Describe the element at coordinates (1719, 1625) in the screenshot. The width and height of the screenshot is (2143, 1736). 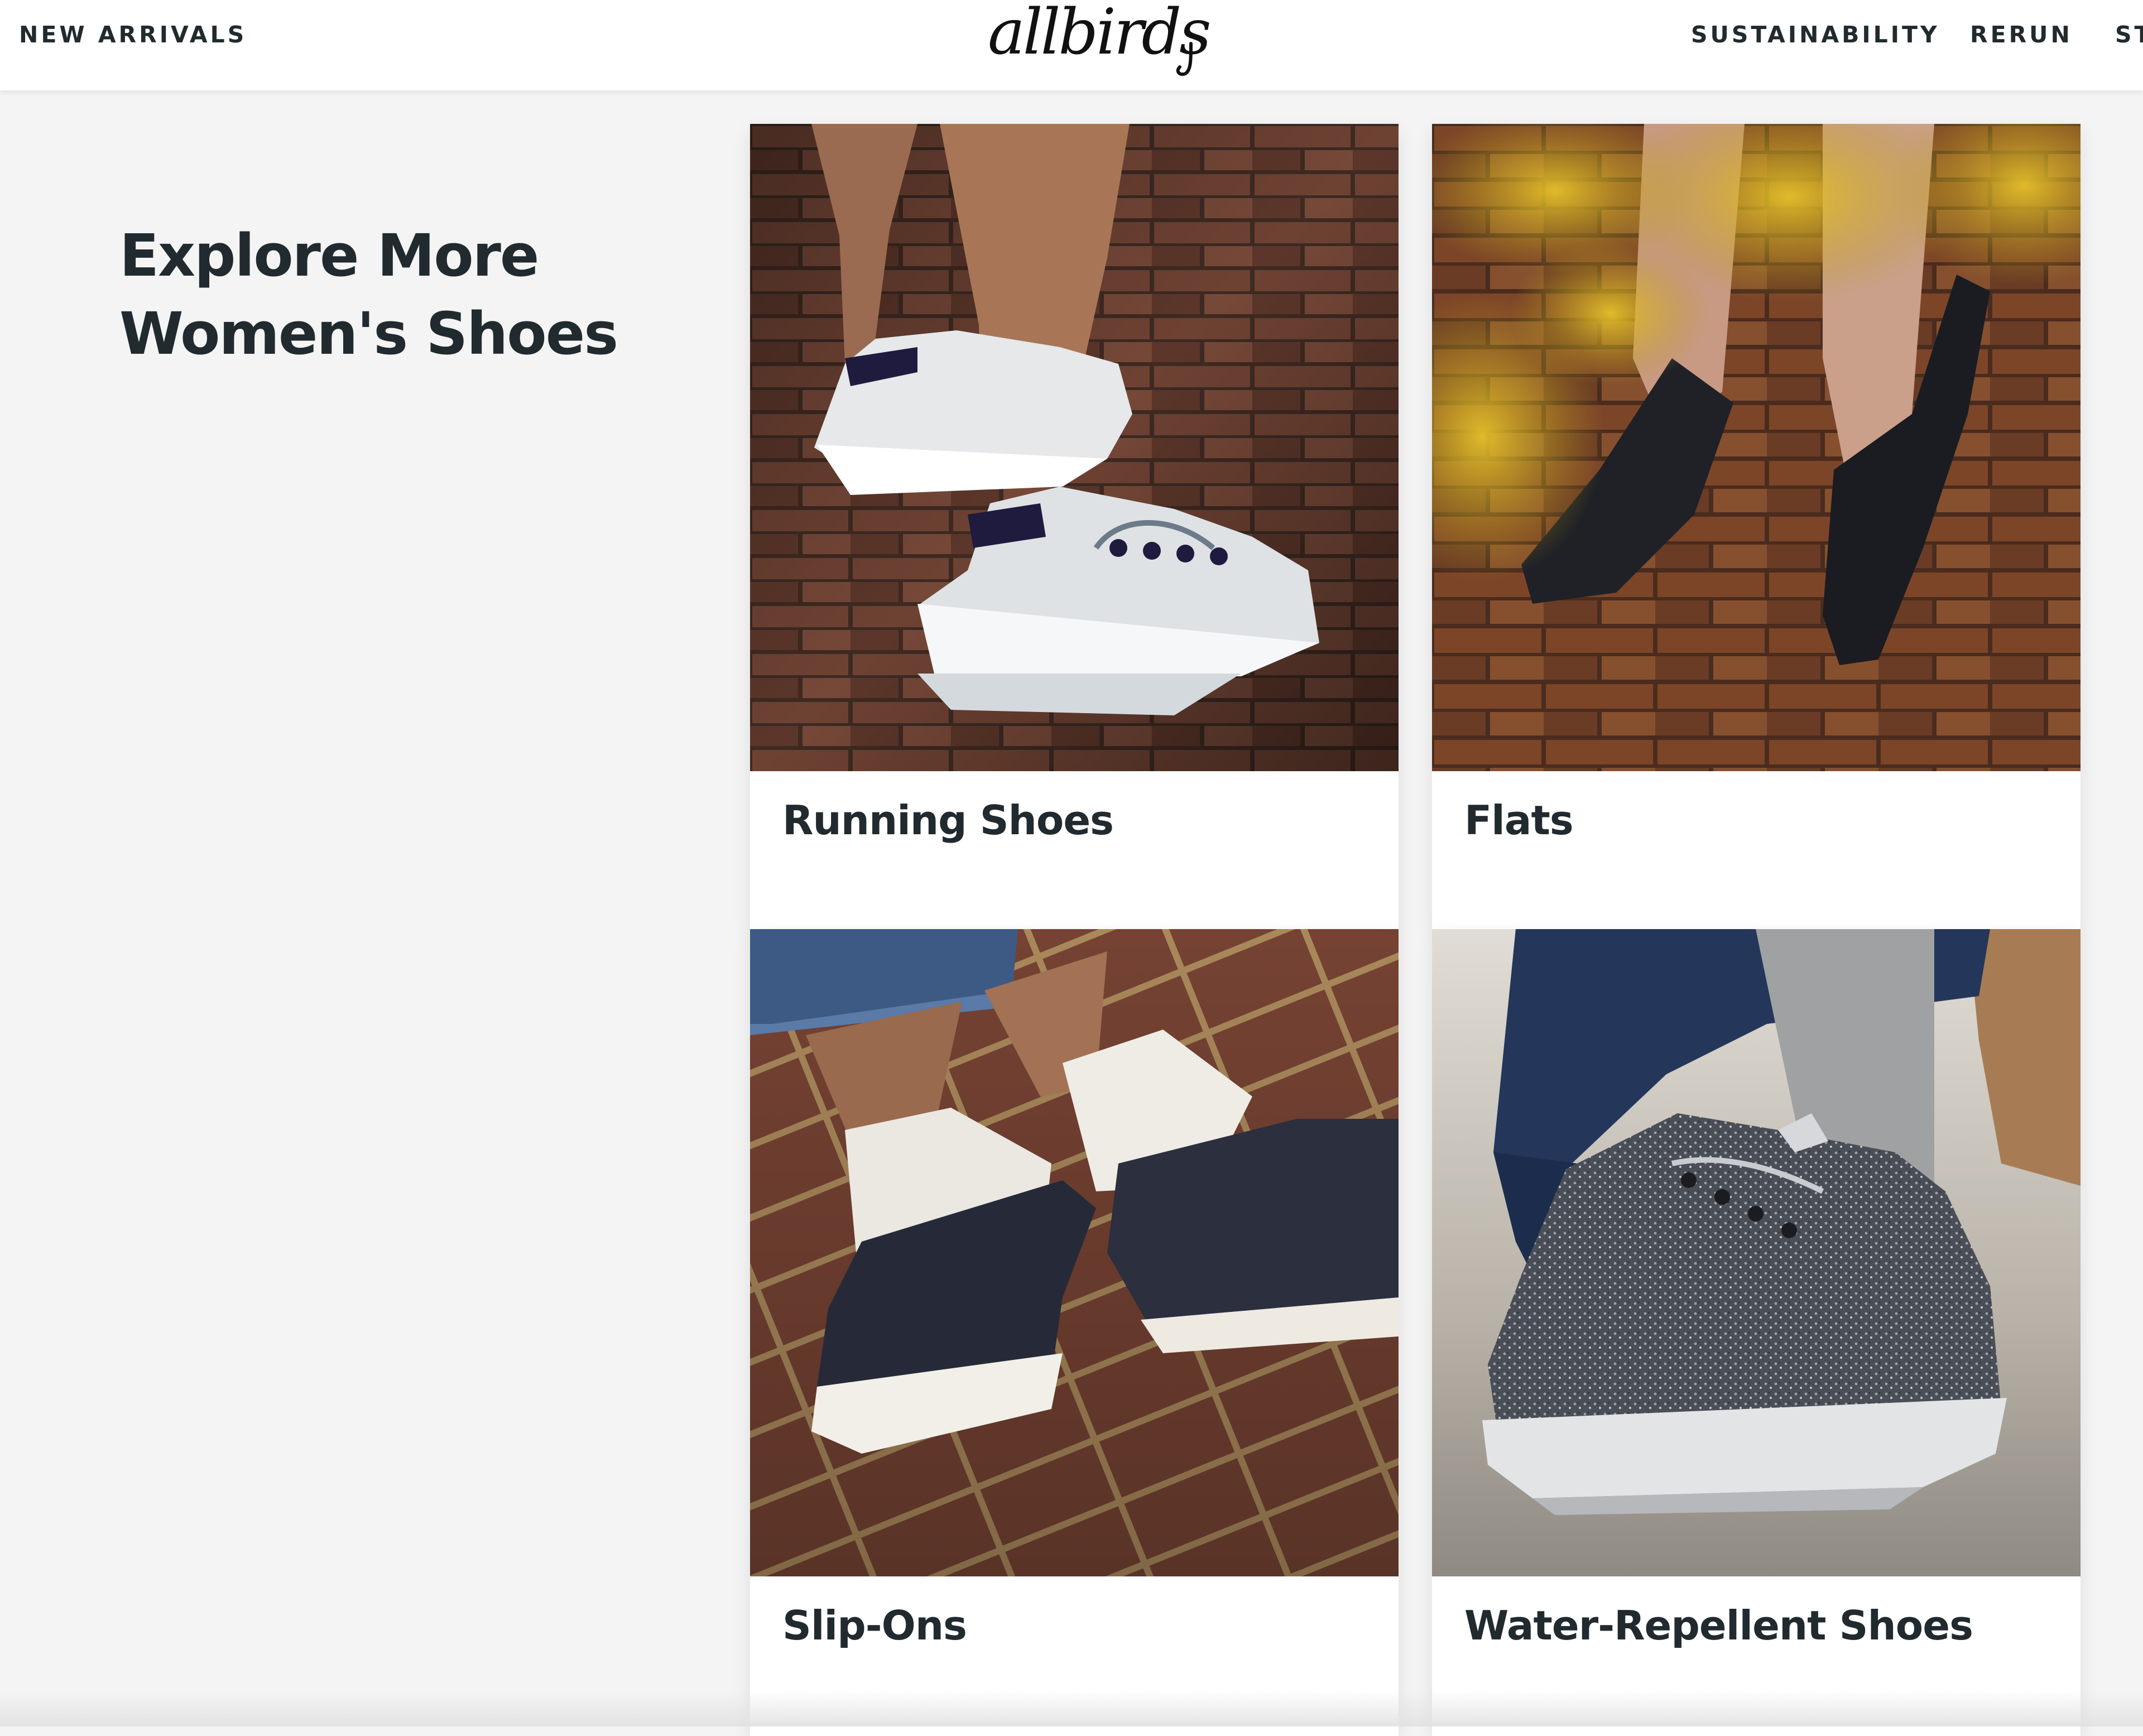
I see `card-label: Water-Repellent Shoes` at that location.